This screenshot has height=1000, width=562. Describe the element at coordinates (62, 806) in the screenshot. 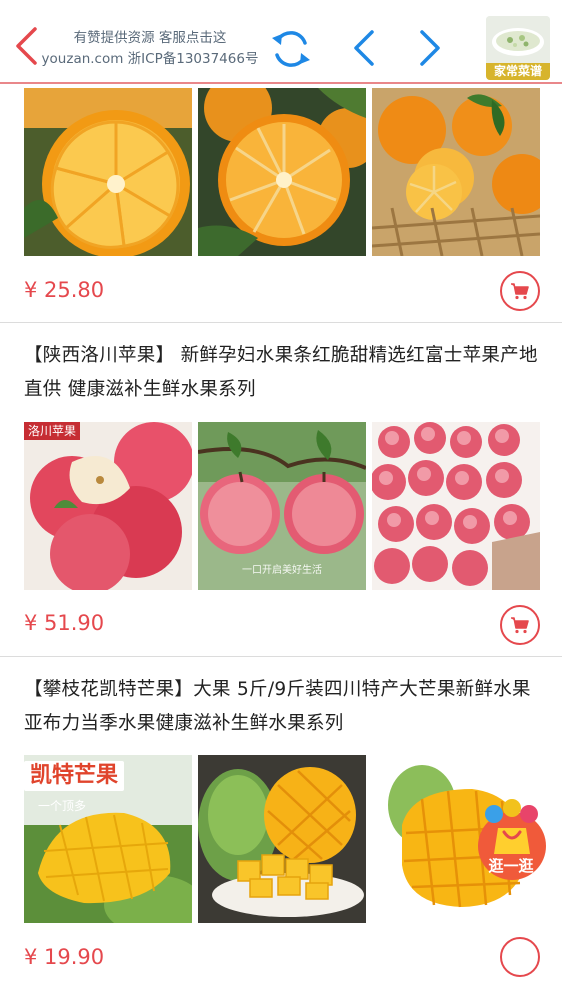

I see `image-subtitle: 一个顶多` at that location.